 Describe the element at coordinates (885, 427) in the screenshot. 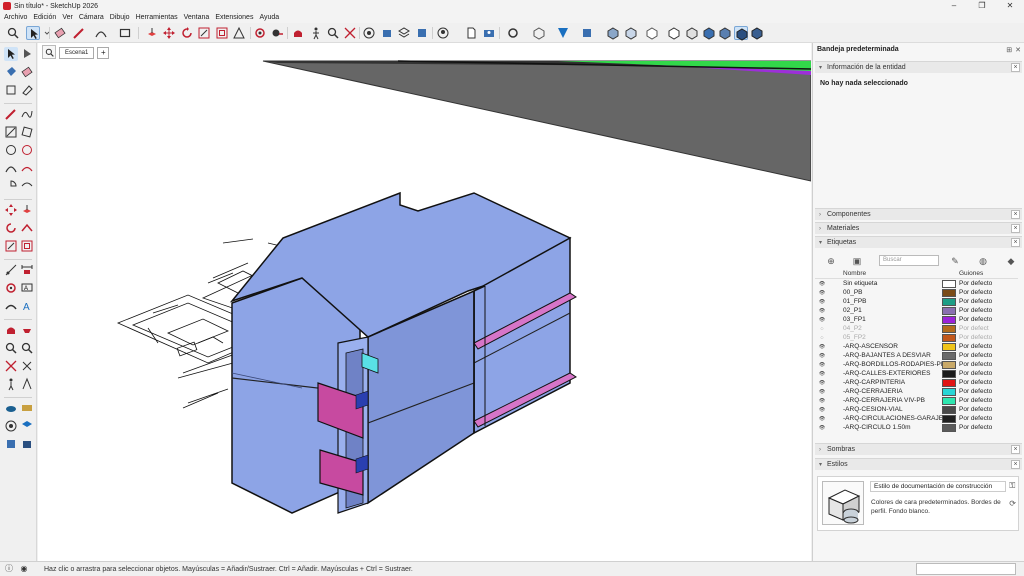

I see `tag-name: -ARQ-CIRCULO 1.50m` at that location.